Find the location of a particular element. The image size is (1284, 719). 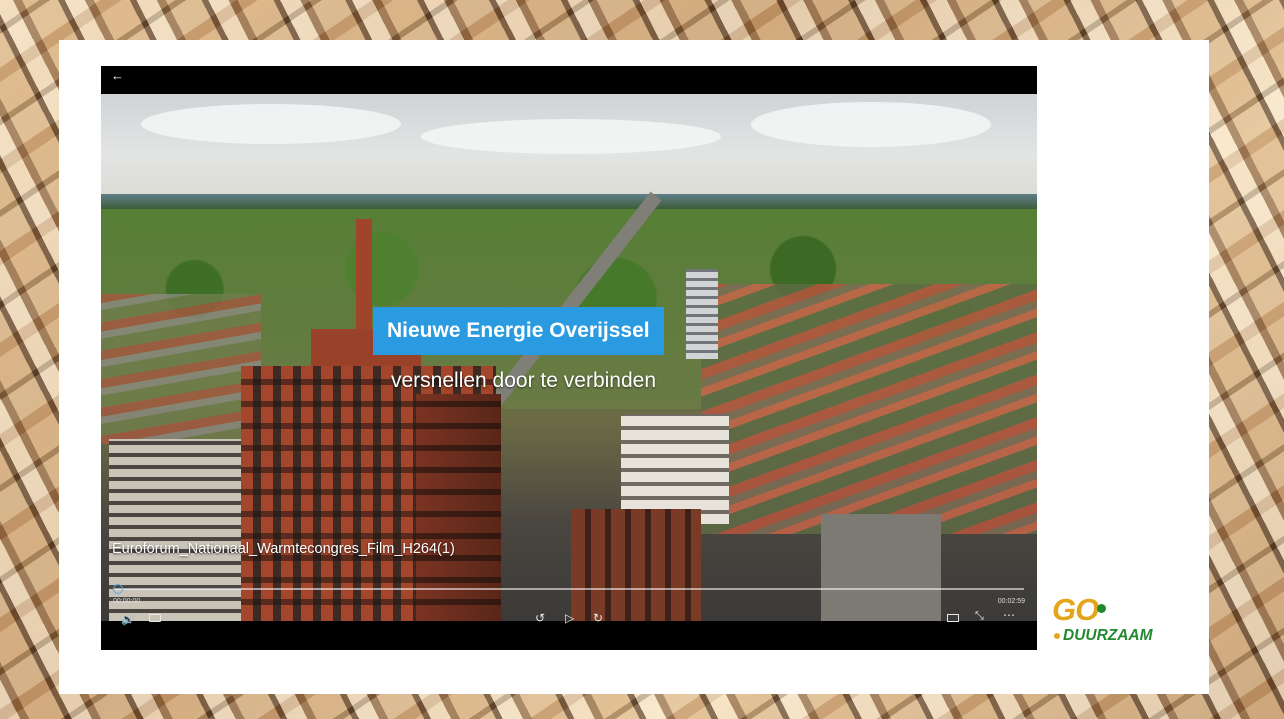

more-icon: ⋯ is located at coordinates (1009, 615).